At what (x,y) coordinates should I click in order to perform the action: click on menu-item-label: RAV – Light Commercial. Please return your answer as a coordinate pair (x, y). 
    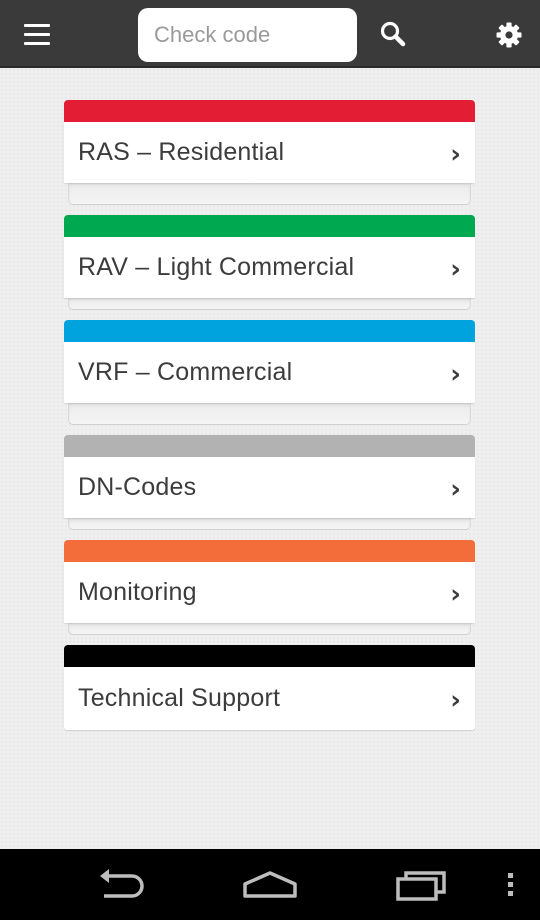
    Looking at the image, I should click on (216, 267).